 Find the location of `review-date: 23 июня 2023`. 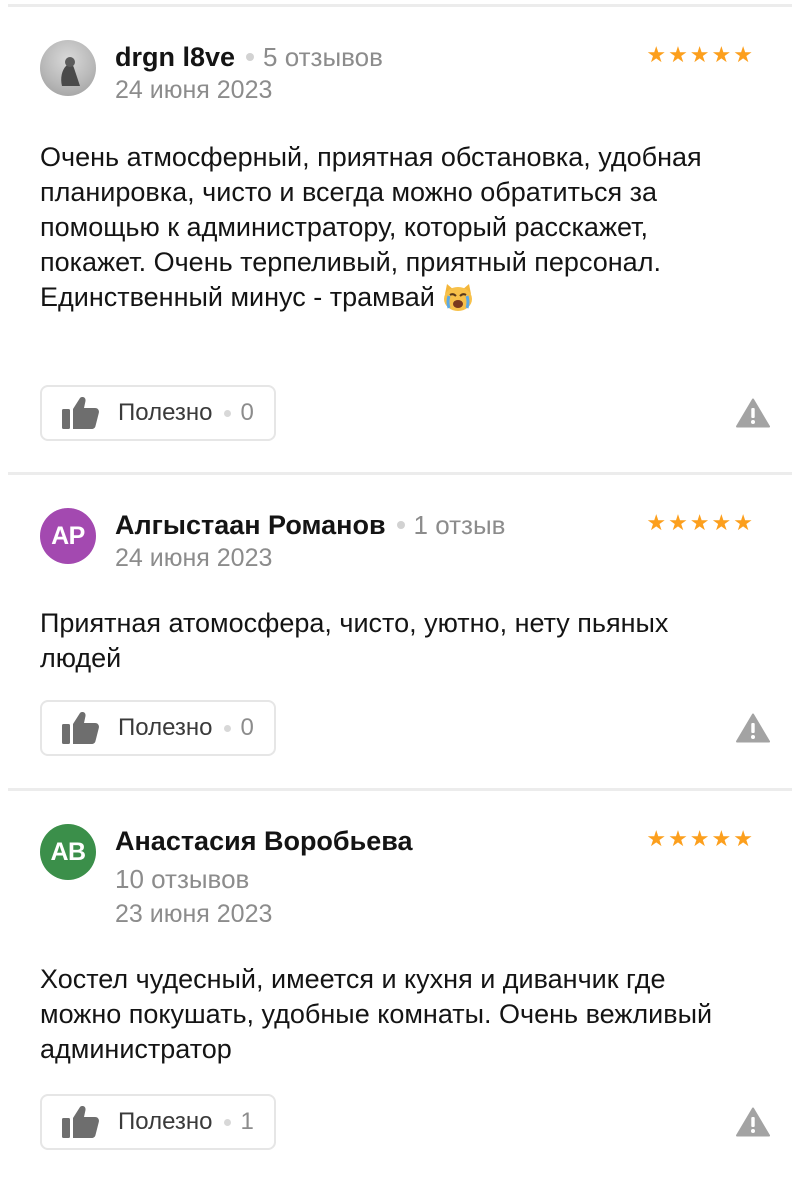

review-date: 23 июня 2023 is located at coordinates (194, 914).